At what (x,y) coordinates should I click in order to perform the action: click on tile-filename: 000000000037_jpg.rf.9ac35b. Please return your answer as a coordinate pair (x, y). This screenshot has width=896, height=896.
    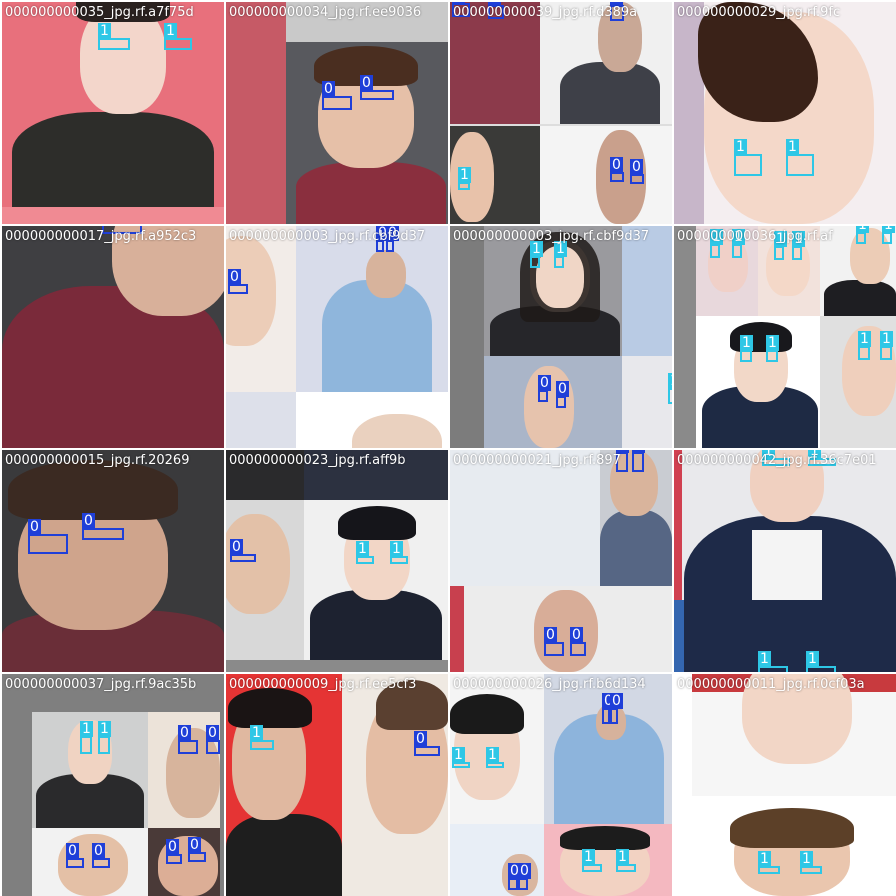
    Looking at the image, I should click on (101, 684).